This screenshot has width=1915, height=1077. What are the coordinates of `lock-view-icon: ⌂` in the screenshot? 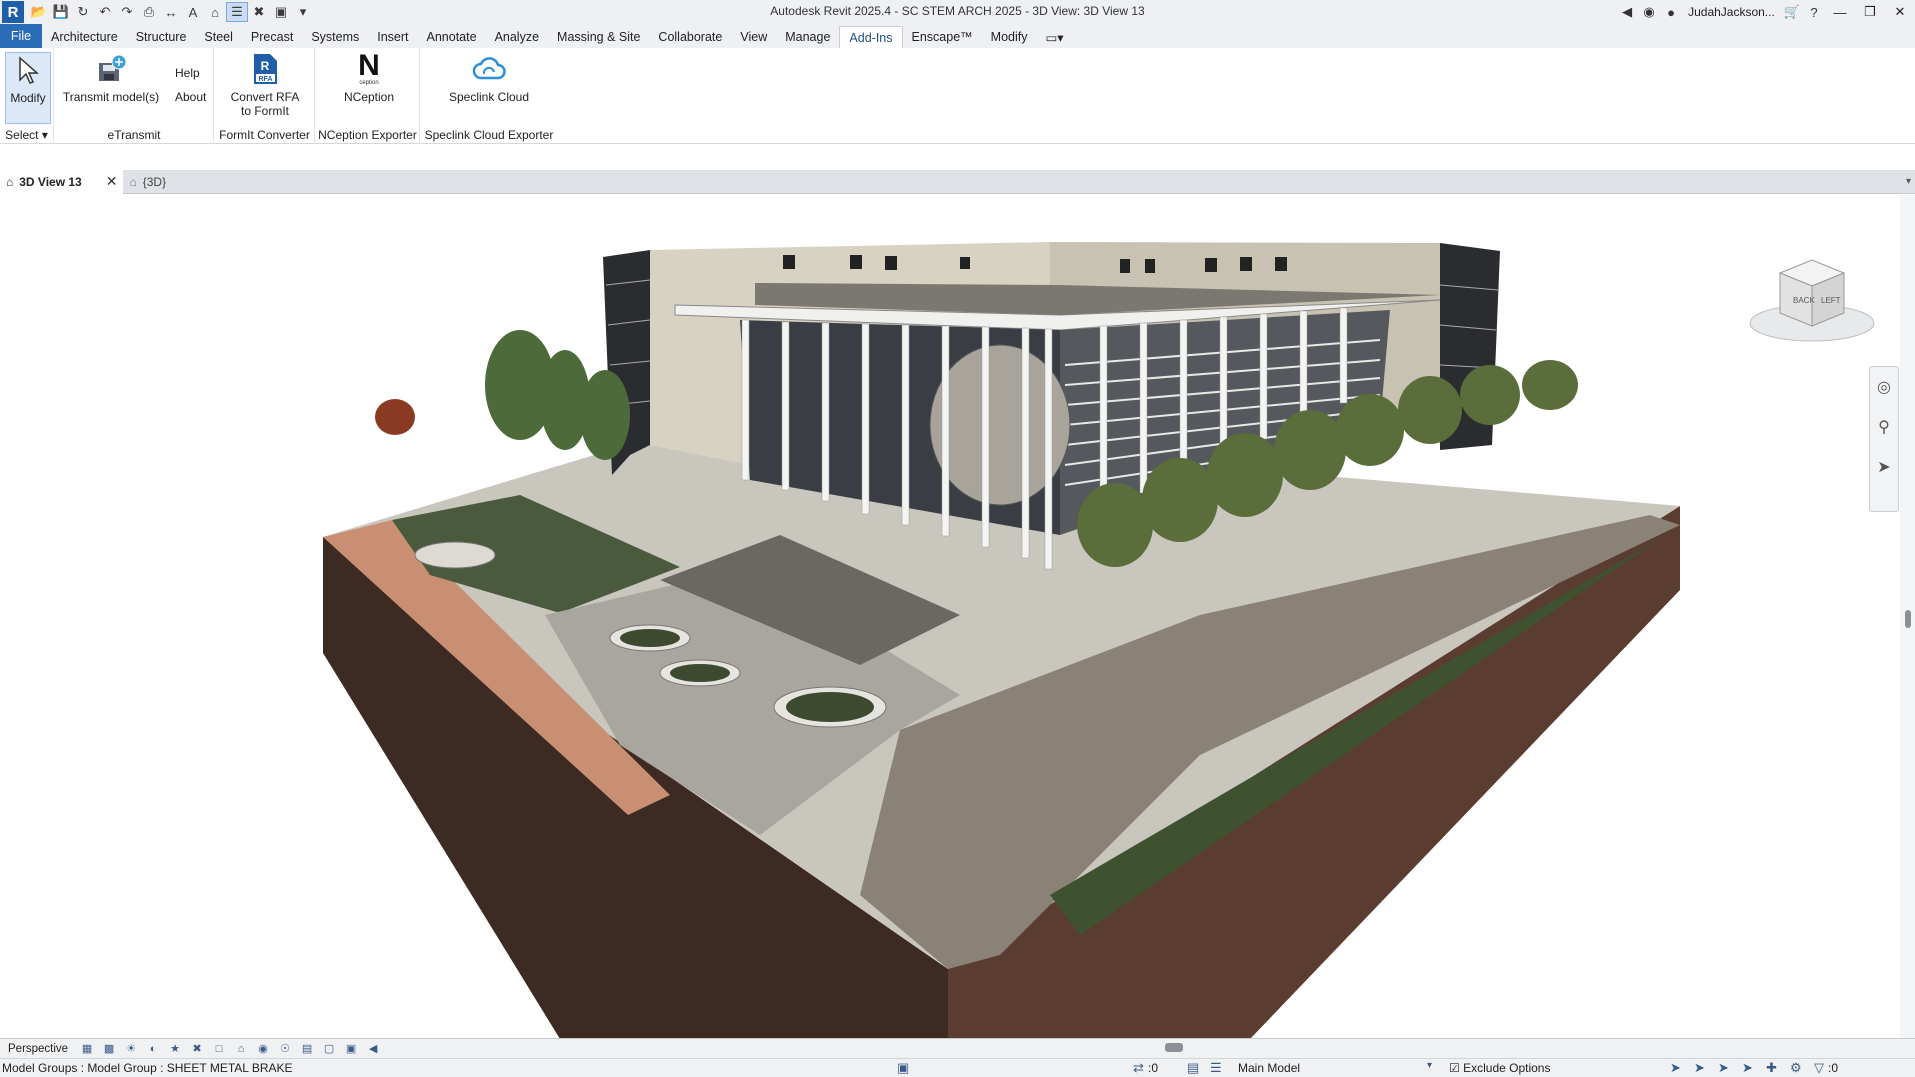 It's located at (241, 1049).